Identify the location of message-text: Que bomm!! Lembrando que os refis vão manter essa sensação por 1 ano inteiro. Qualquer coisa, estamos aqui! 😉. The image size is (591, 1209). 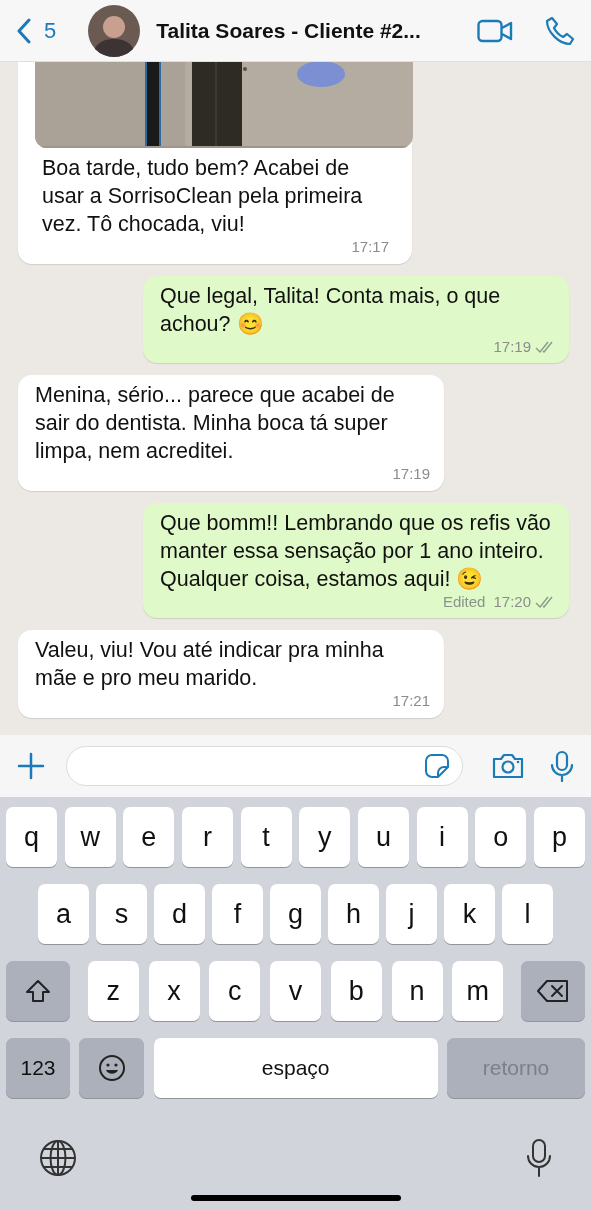
(356, 551).